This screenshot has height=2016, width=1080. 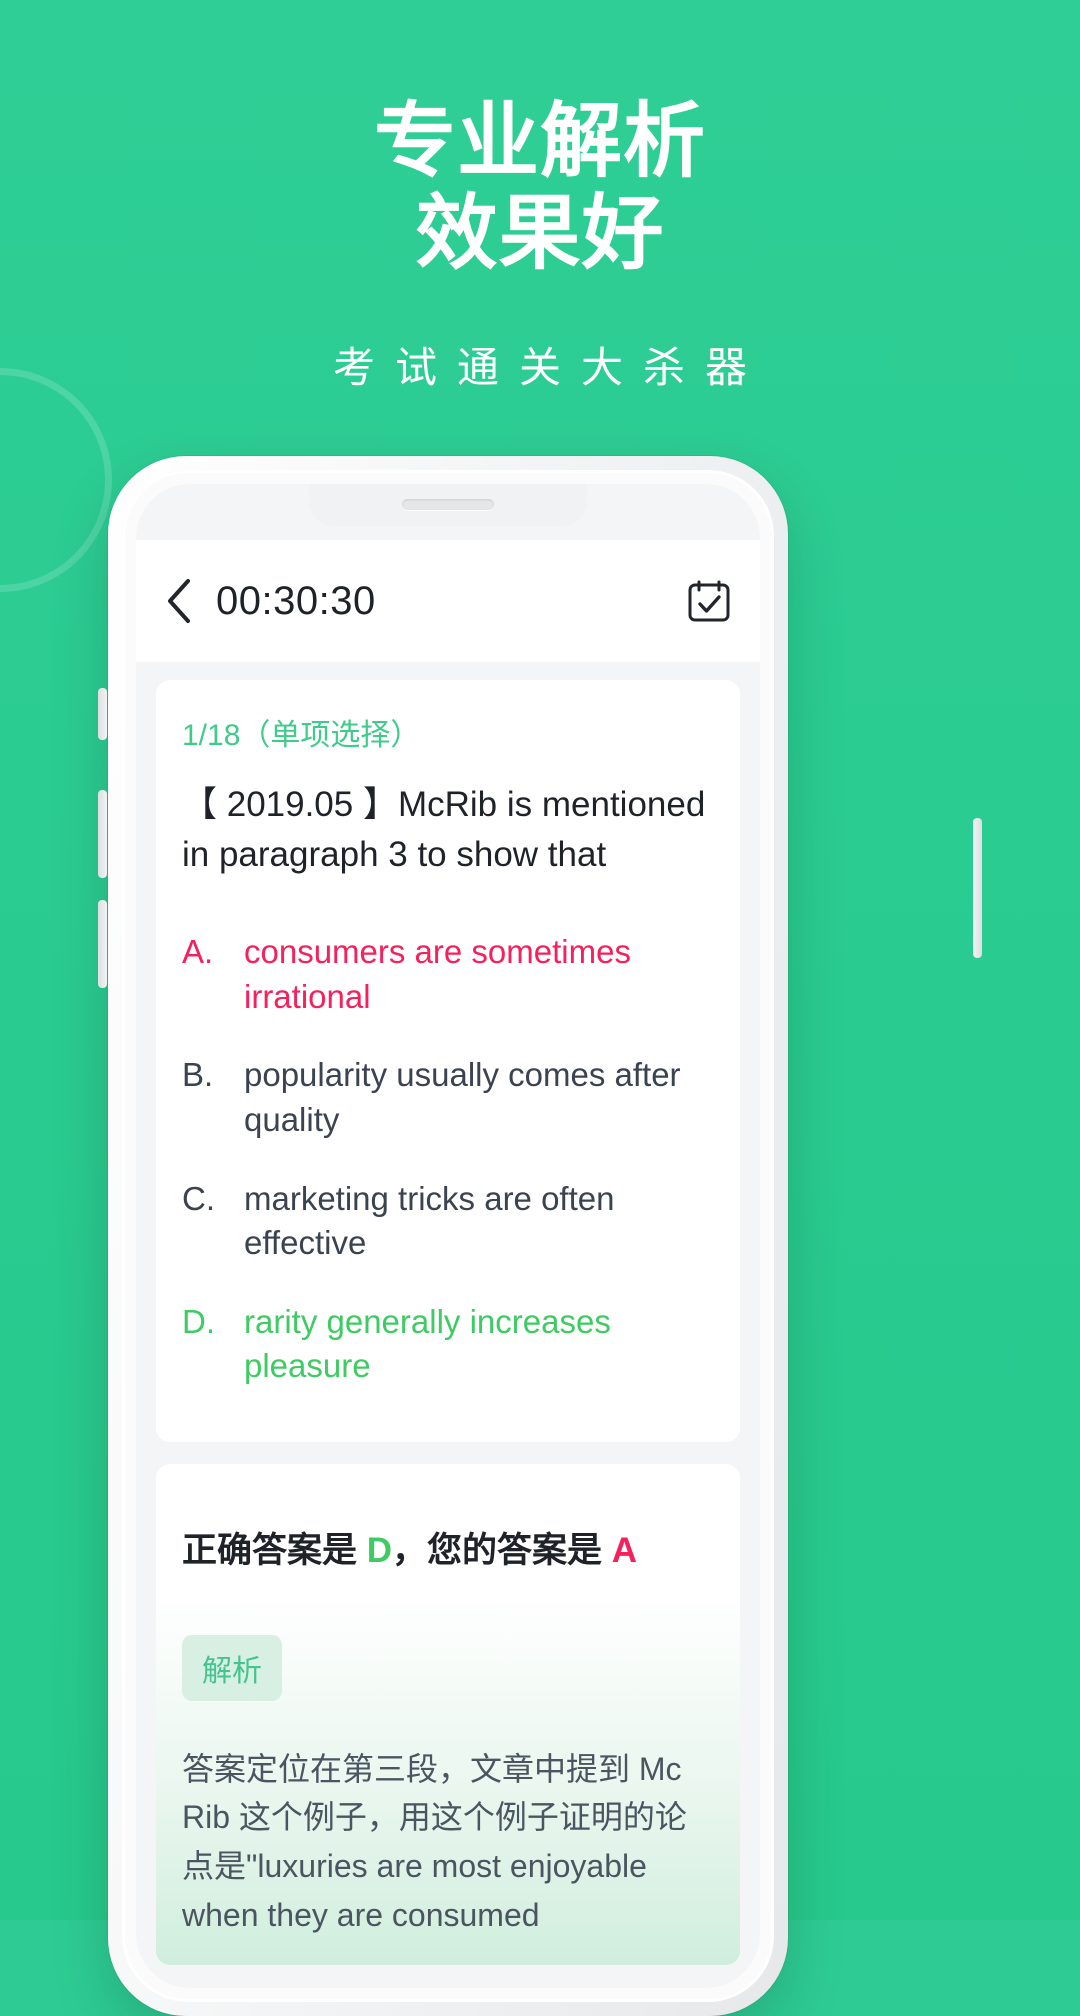 I want to click on answer-middle: ，您的答案是, so click(x=502, y=1550).